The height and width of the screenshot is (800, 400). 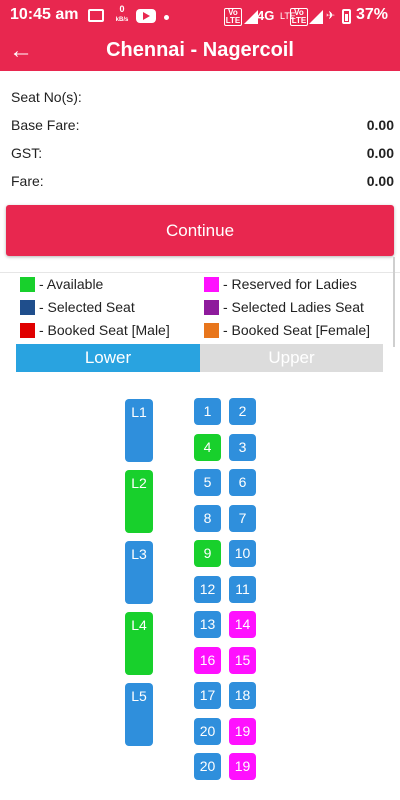 I want to click on sleeper-seat: L4, so click(x=139, y=643).